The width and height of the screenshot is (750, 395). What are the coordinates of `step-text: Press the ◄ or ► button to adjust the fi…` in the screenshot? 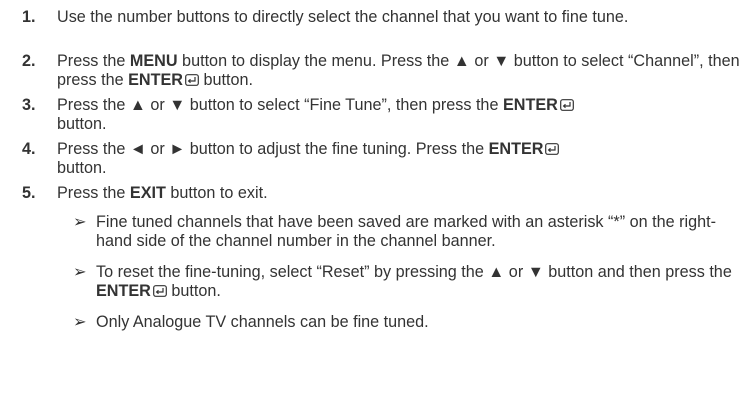 It's located at (400, 159).